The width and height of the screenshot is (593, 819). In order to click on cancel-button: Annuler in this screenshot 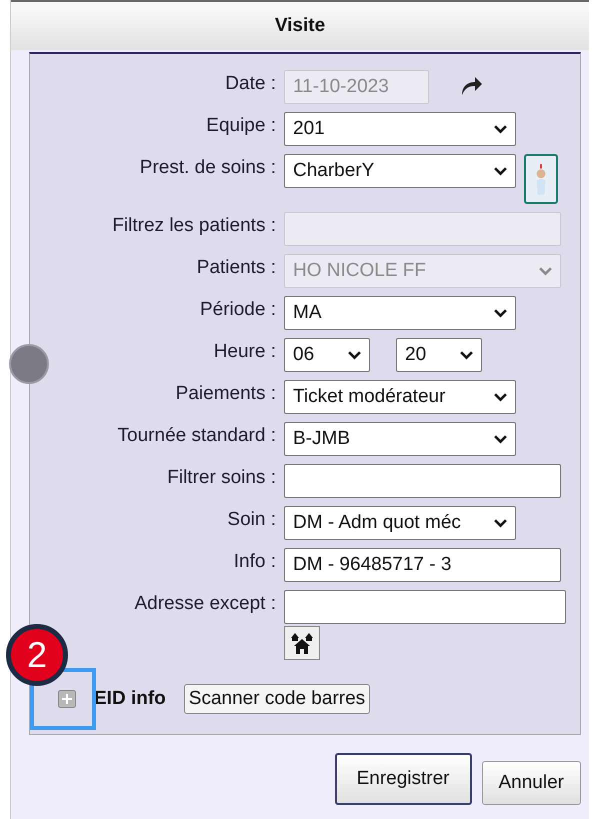, I will do `click(531, 783)`.